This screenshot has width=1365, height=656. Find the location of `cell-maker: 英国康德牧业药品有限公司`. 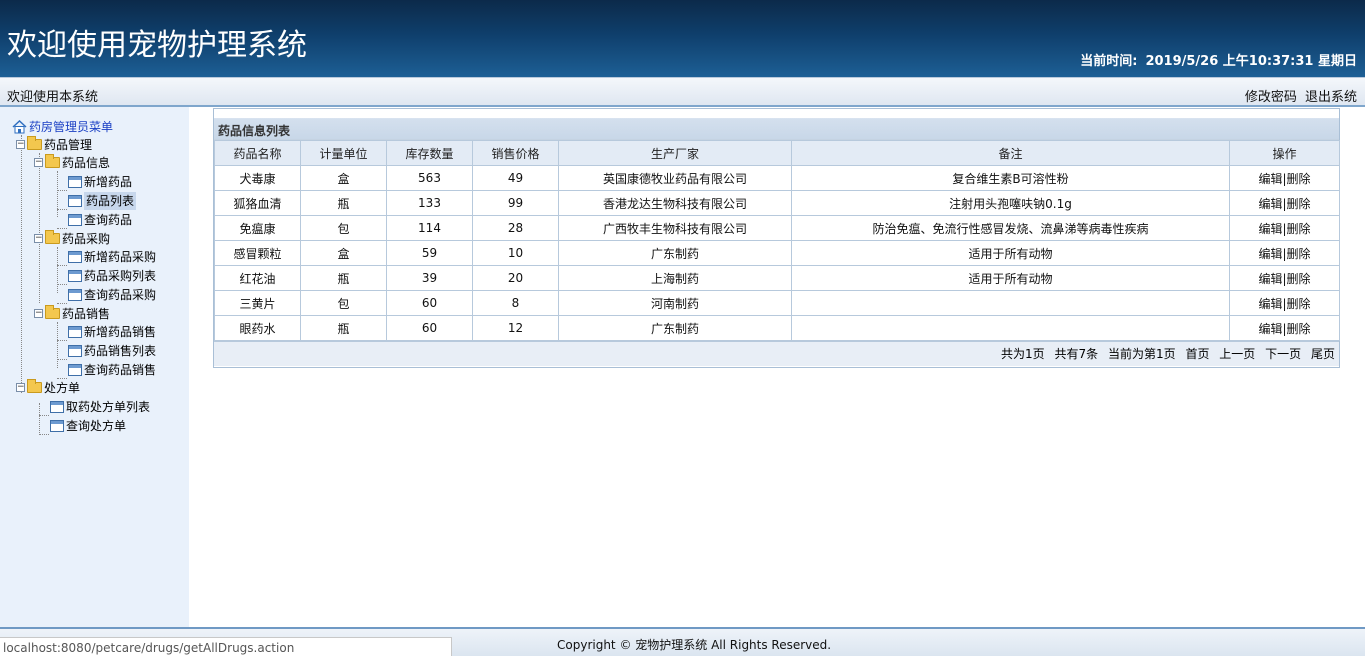

cell-maker: 英国康德牧业药品有限公司 is located at coordinates (675, 178).